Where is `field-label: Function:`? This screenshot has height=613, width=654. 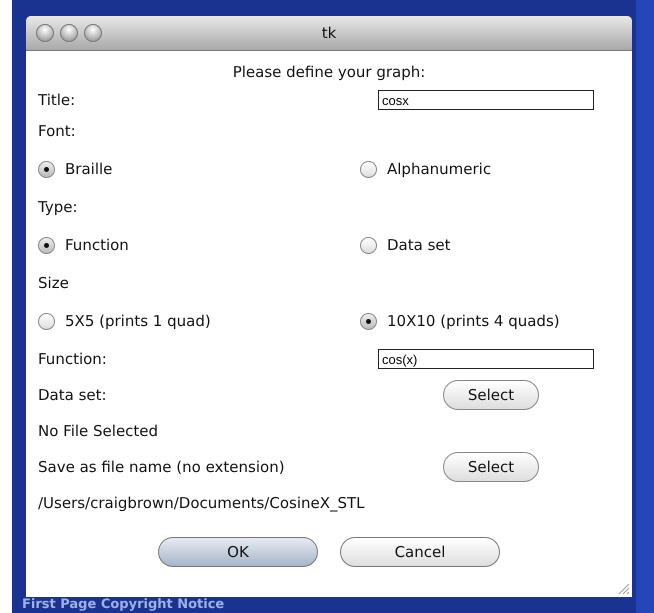 field-label: Function: is located at coordinates (73, 359).